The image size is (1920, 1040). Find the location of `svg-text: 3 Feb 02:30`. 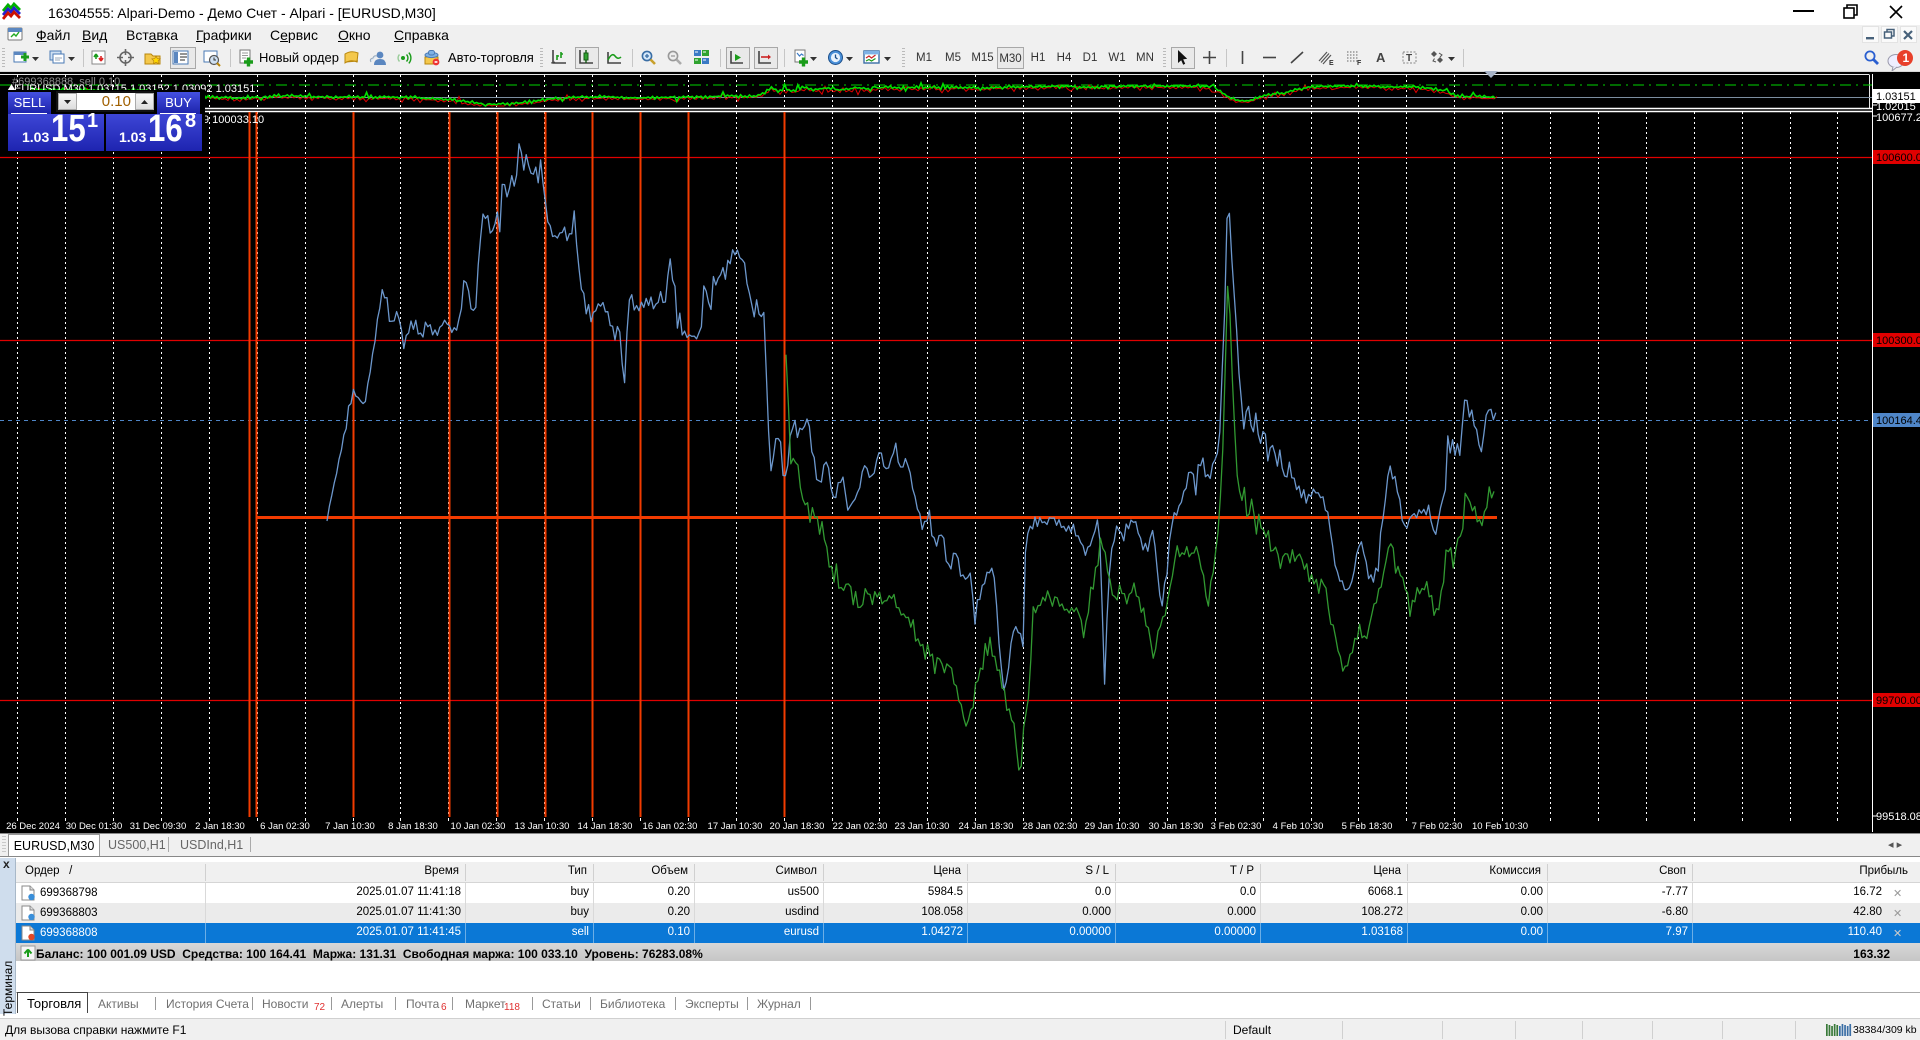

svg-text: 3 Feb 02:30 is located at coordinates (1236, 826).